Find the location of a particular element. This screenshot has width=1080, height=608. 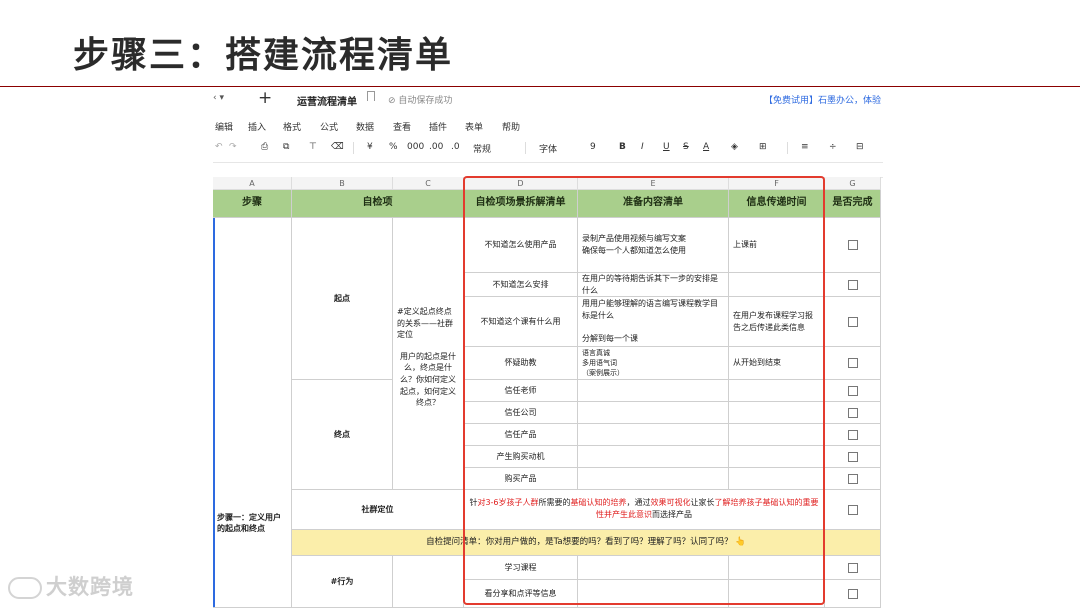

content-cell: 用用户能够理解的语言编写课程教学目标是什么 分解到每一个课 is located at coordinates (653, 322).